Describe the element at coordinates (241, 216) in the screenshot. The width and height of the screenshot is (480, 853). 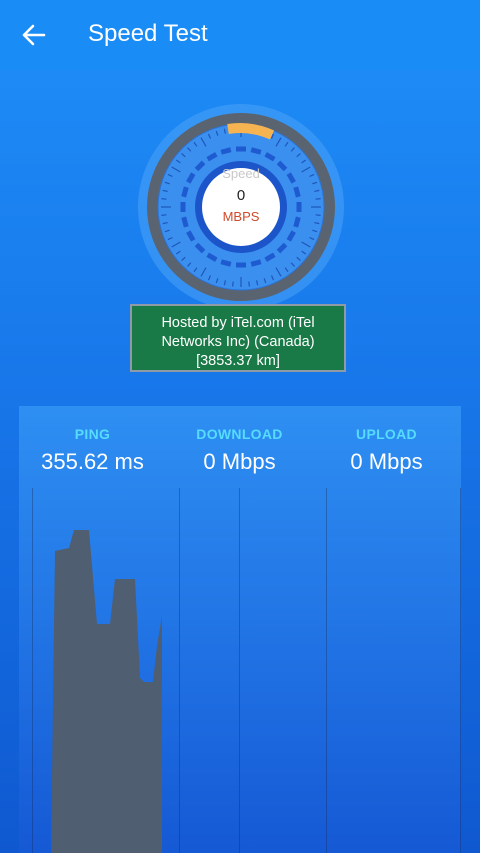
I see `gauge-unit: MBPS` at that location.